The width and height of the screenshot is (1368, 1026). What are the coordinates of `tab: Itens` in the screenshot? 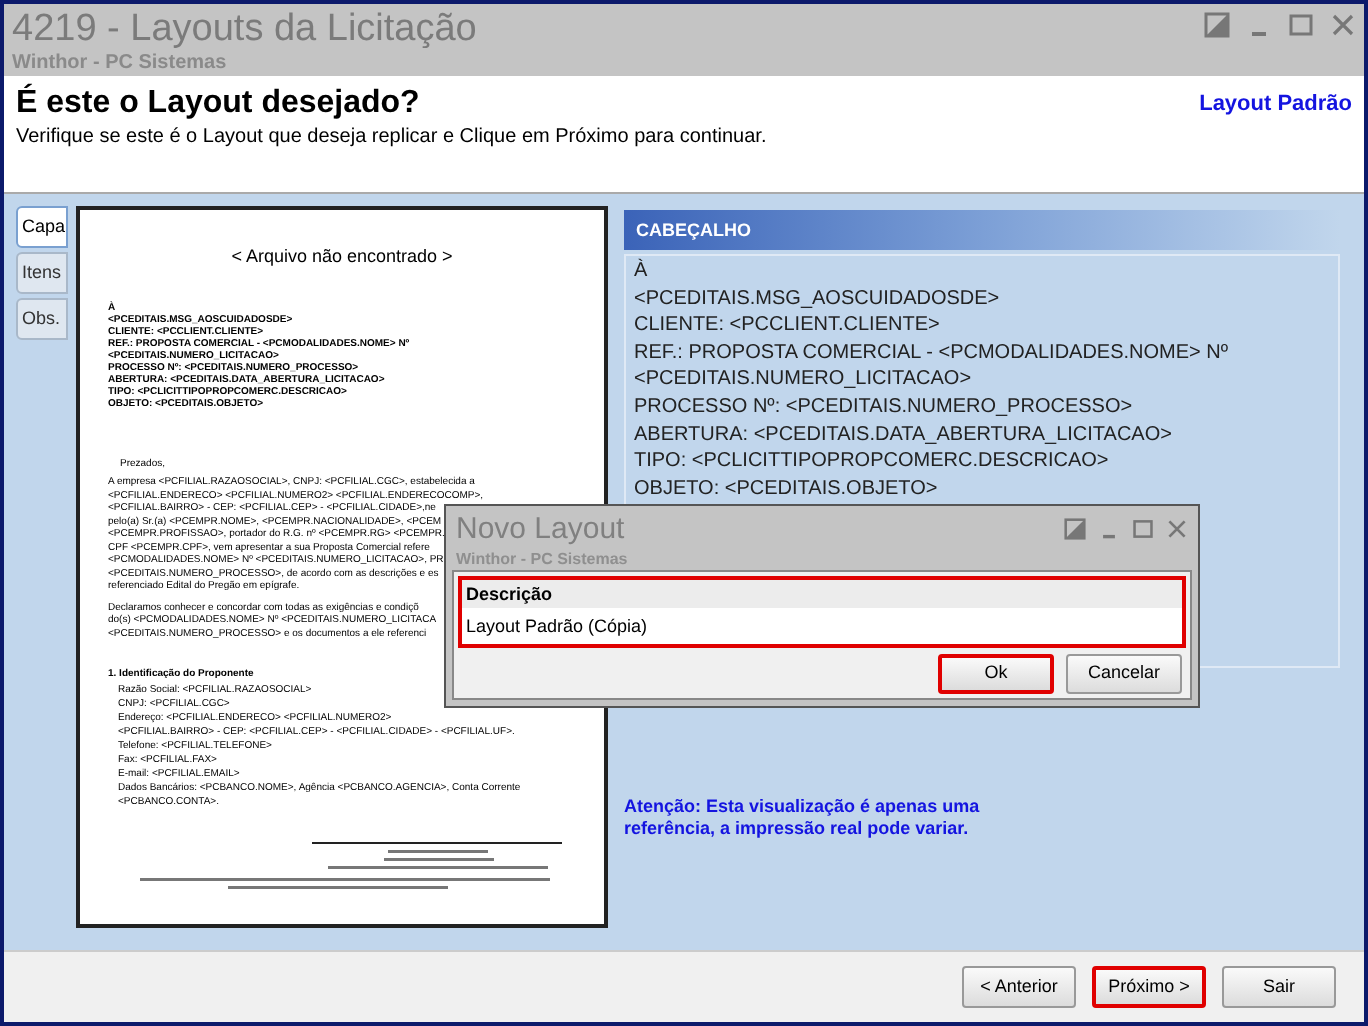 It's located at (42, 273).